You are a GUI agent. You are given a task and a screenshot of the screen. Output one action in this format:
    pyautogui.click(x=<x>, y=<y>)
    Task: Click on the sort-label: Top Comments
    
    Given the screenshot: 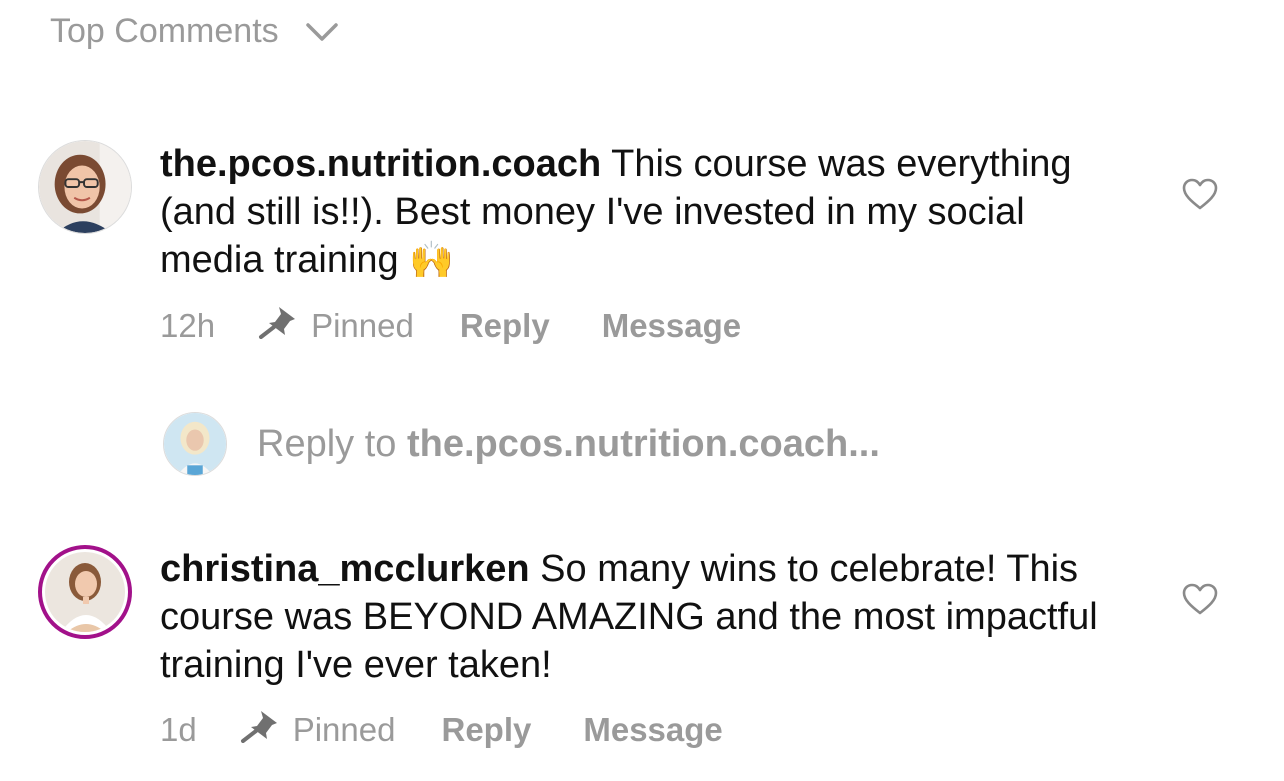 What is the action you would take?
    pyautogui.click(x=164, y=31)
    